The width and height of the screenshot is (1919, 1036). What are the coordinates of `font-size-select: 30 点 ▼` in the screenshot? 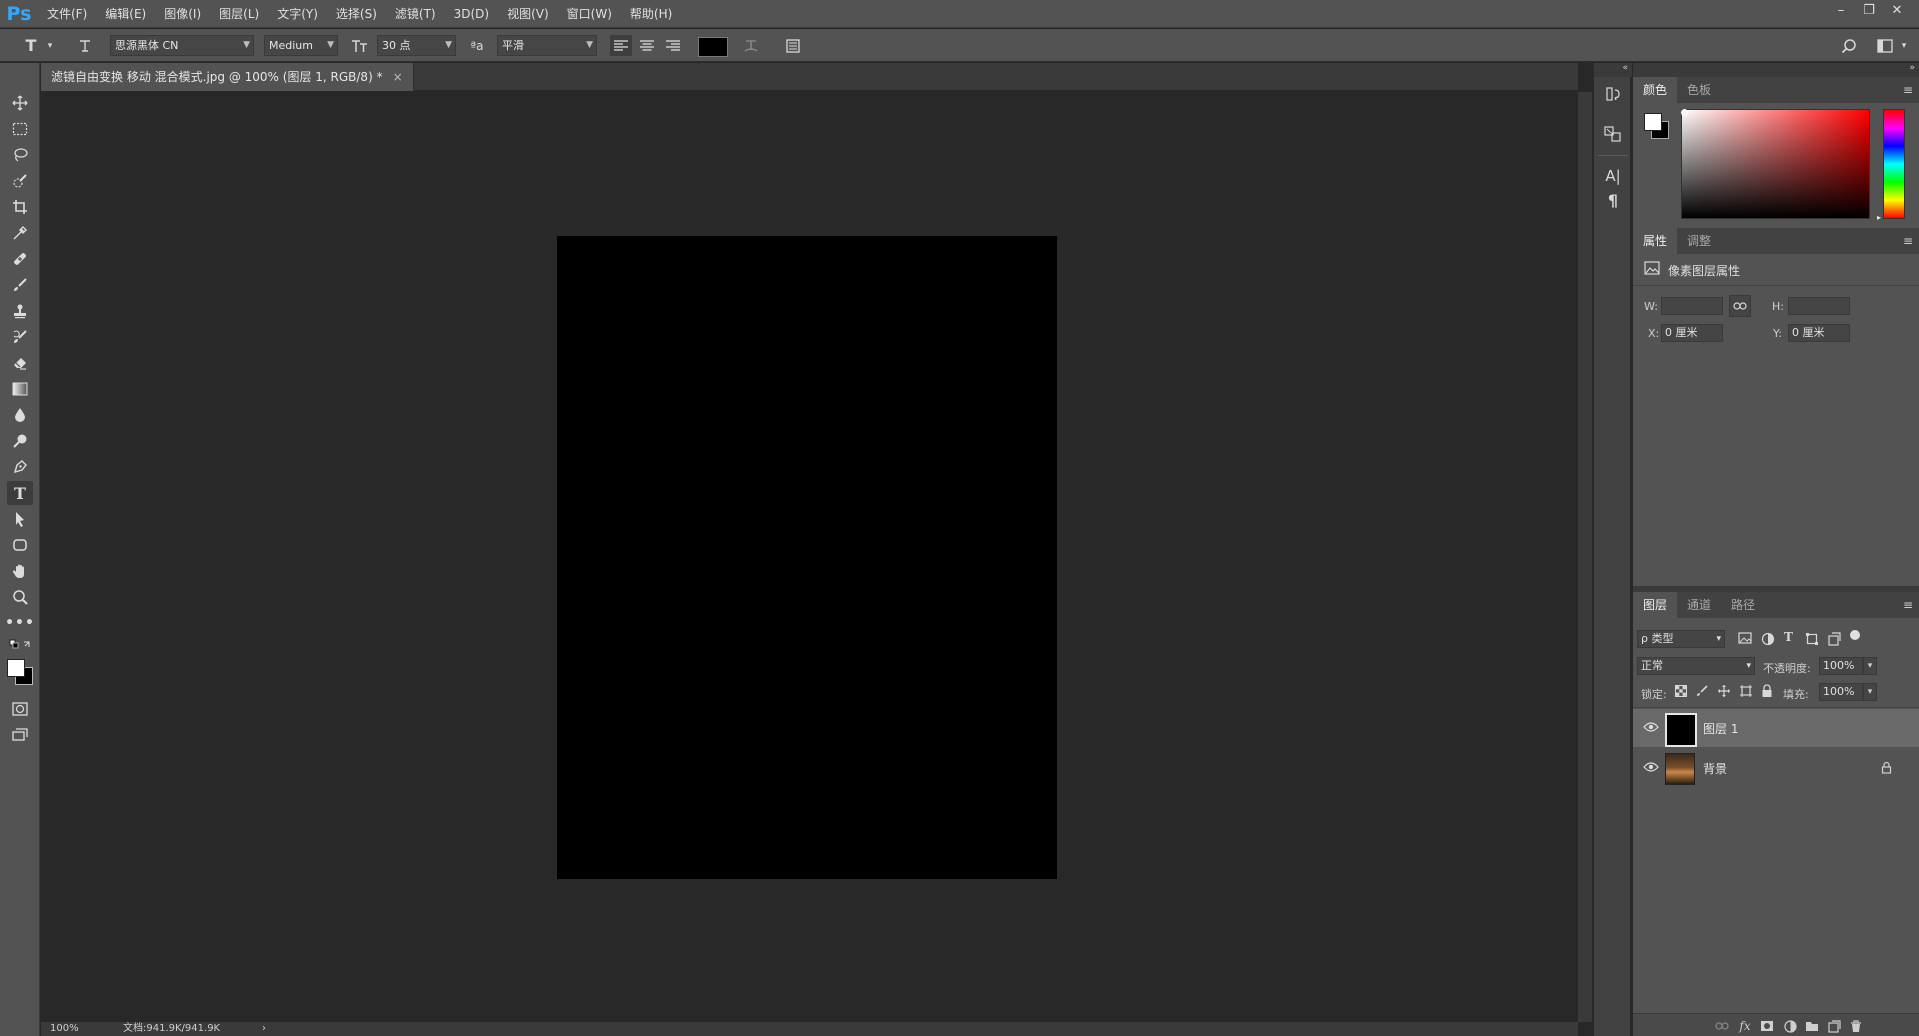 It's located at (416, 45).